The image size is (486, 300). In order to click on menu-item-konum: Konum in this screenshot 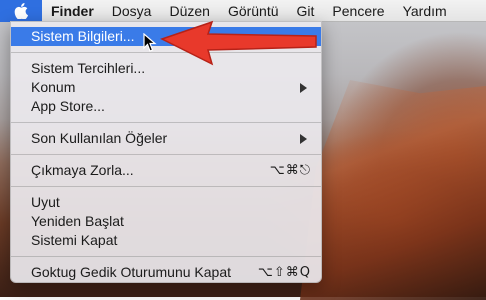, I will do `click(166, 87)`.